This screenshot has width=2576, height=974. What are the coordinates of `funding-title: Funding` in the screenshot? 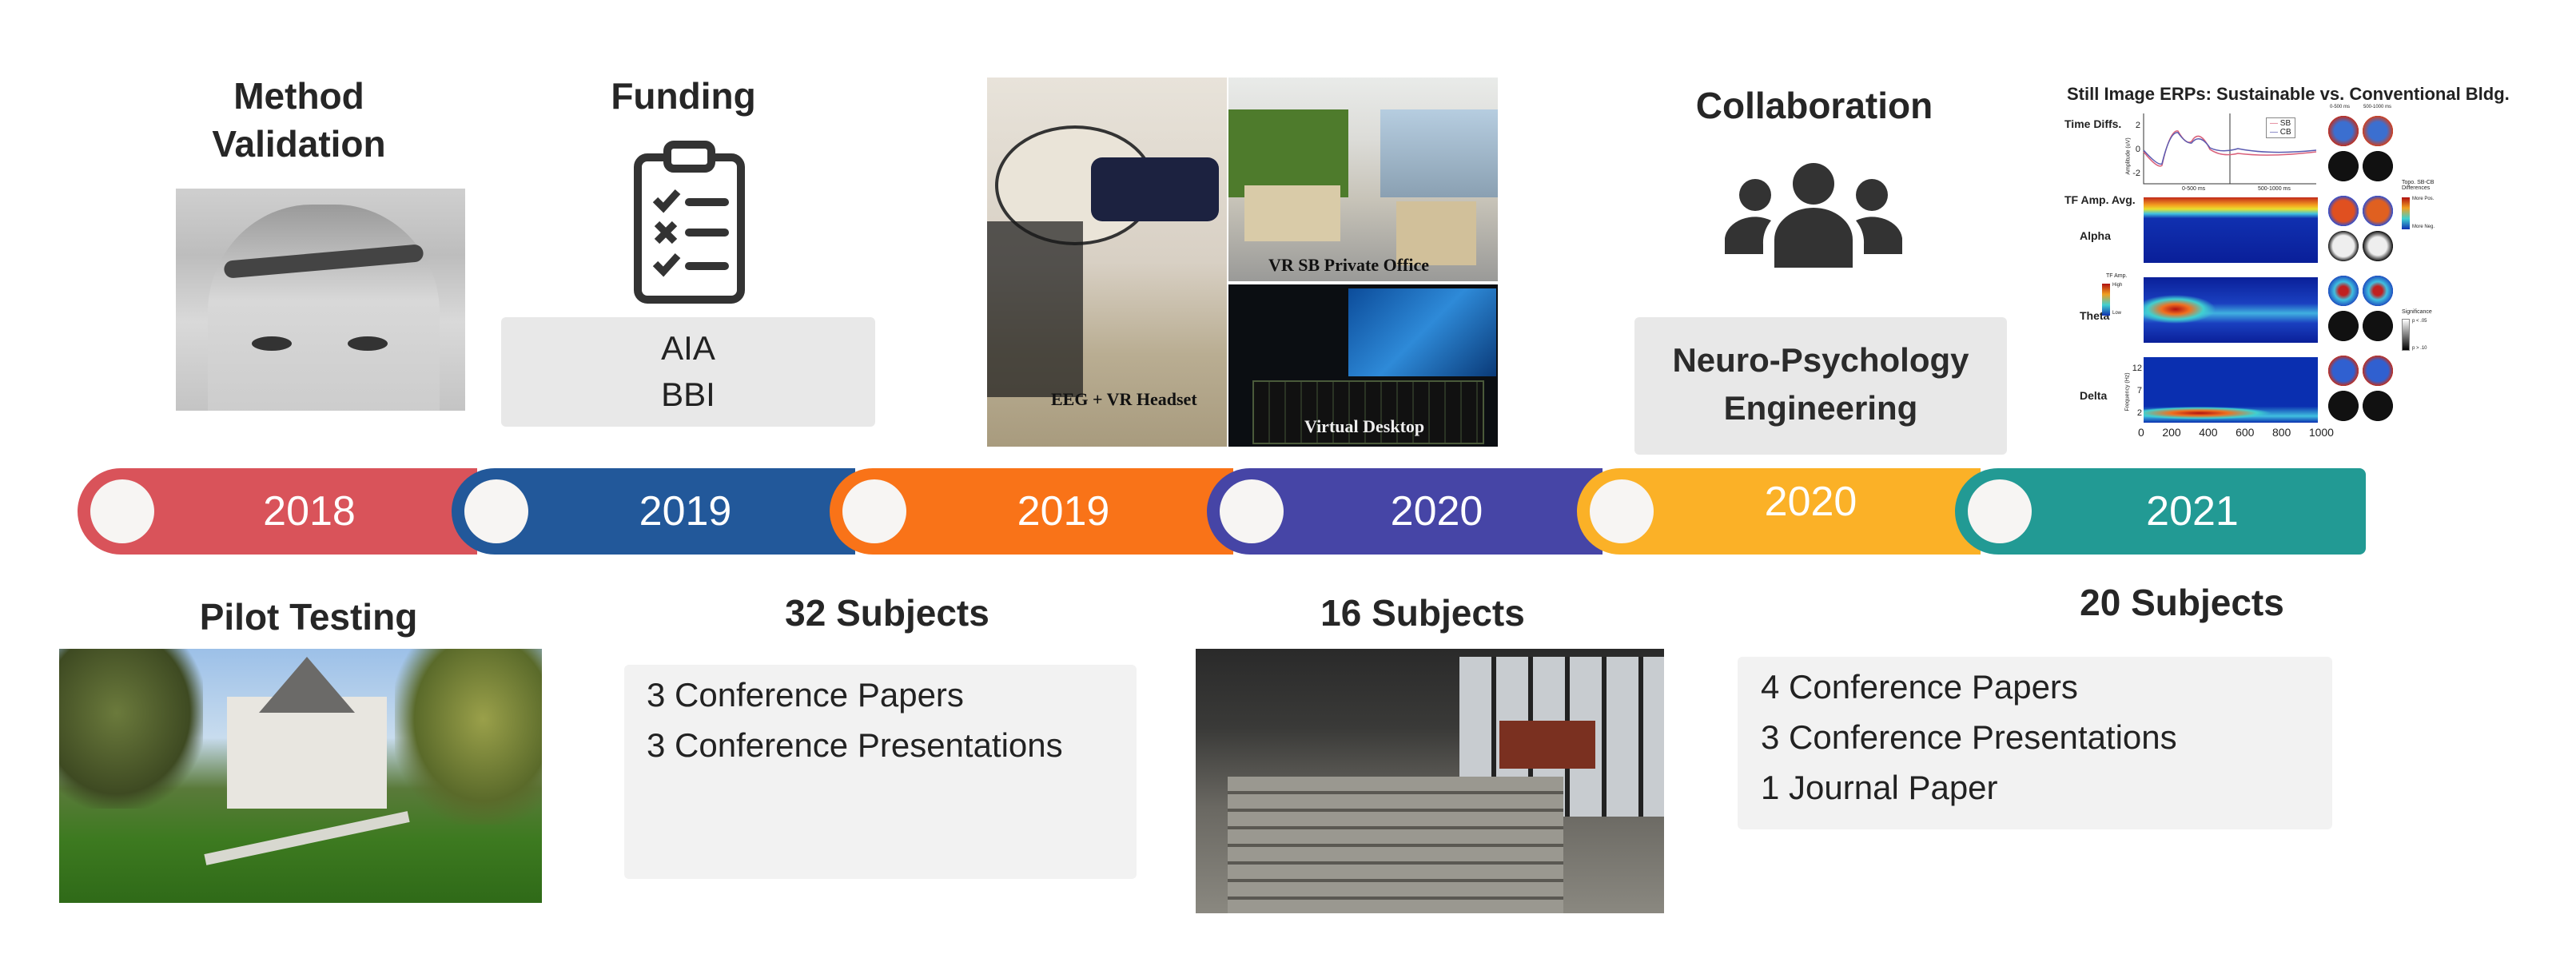 It's located at (683, 96).